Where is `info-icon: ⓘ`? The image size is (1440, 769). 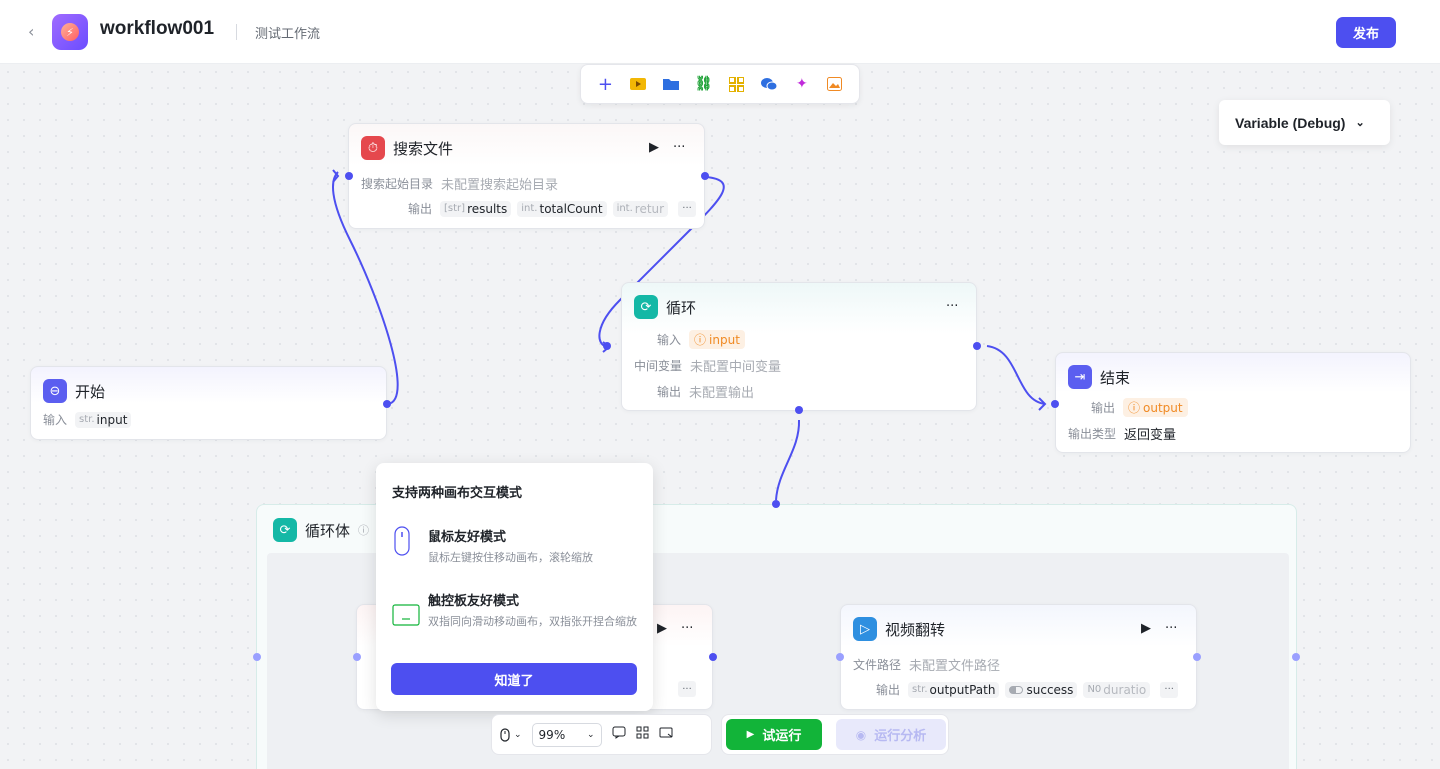 info-icon: ⓘ is located at coordinates (364, 530).